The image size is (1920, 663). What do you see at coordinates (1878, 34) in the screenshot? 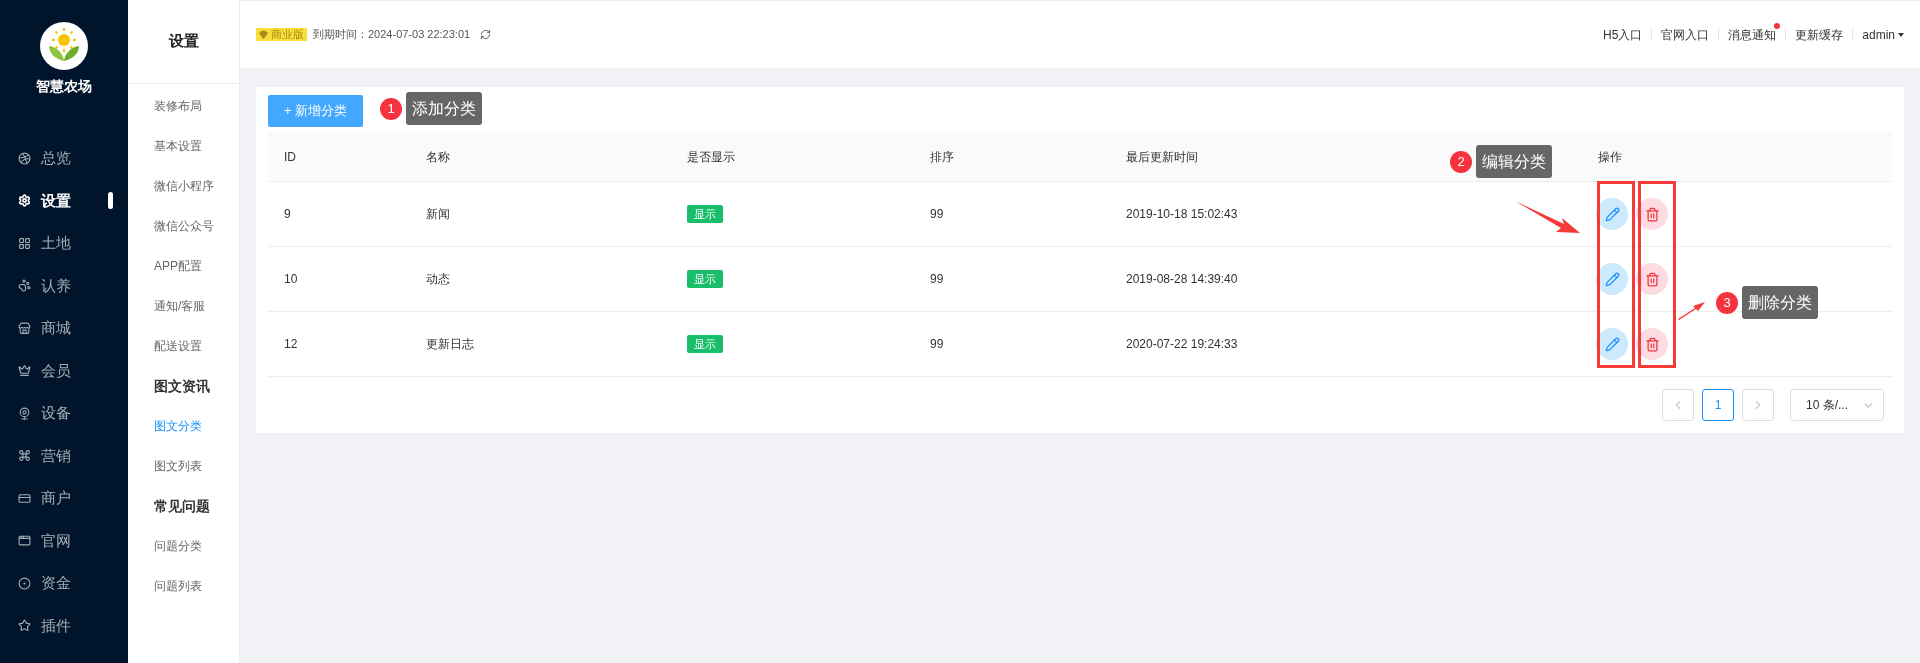
I see `user-menu: admin` at bounding box center [1878, 34].